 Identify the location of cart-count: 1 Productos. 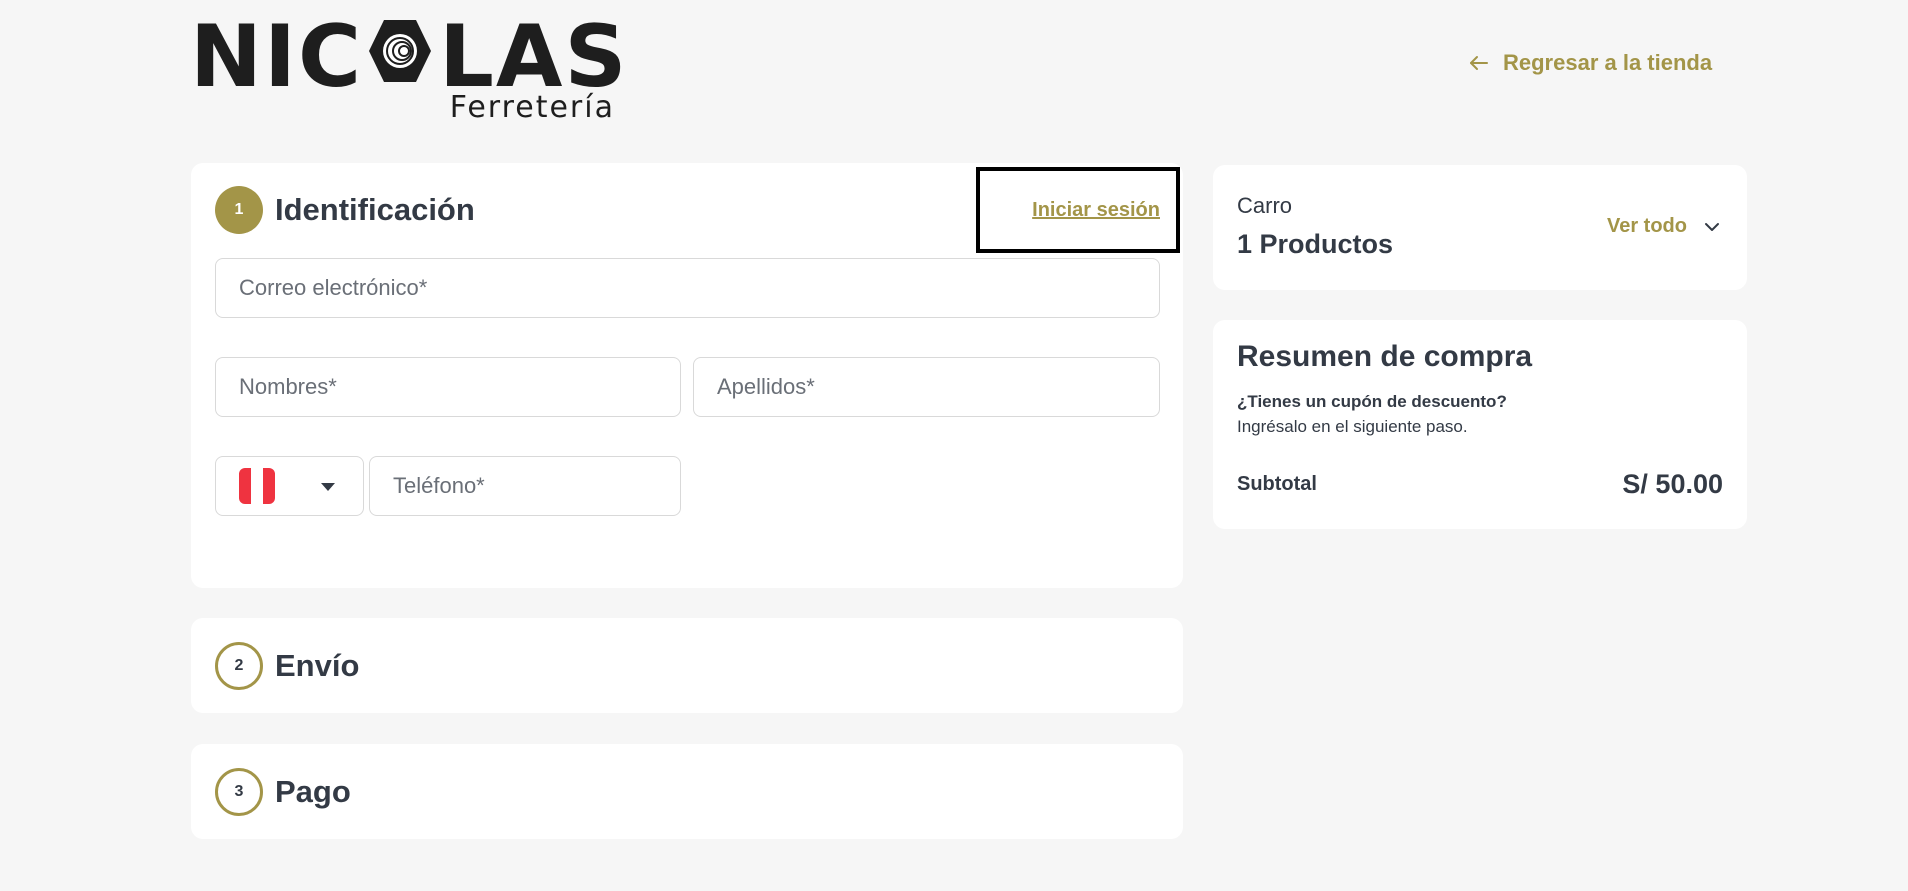
(1315, 244).